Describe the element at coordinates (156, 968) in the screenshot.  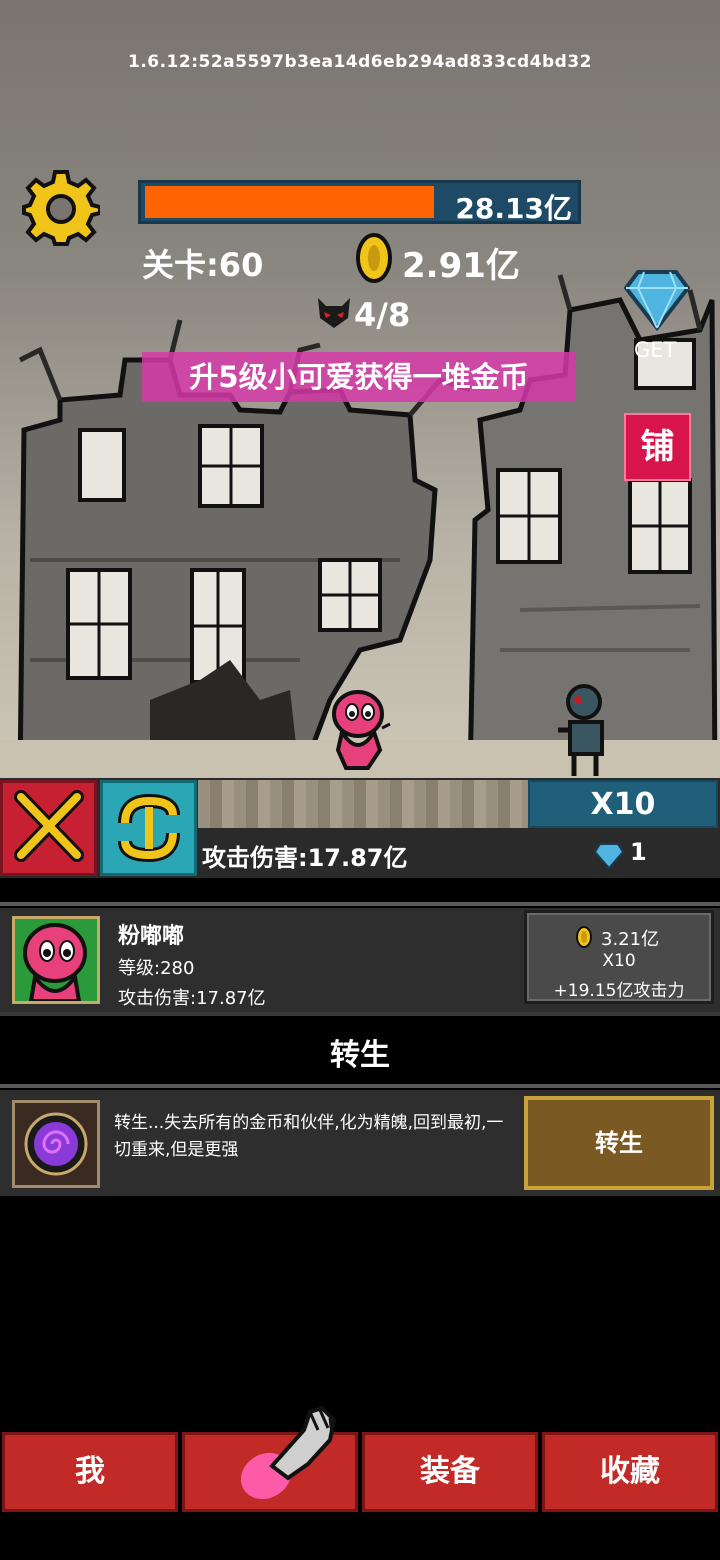
I see `hero-level: 等级:280` at that location.